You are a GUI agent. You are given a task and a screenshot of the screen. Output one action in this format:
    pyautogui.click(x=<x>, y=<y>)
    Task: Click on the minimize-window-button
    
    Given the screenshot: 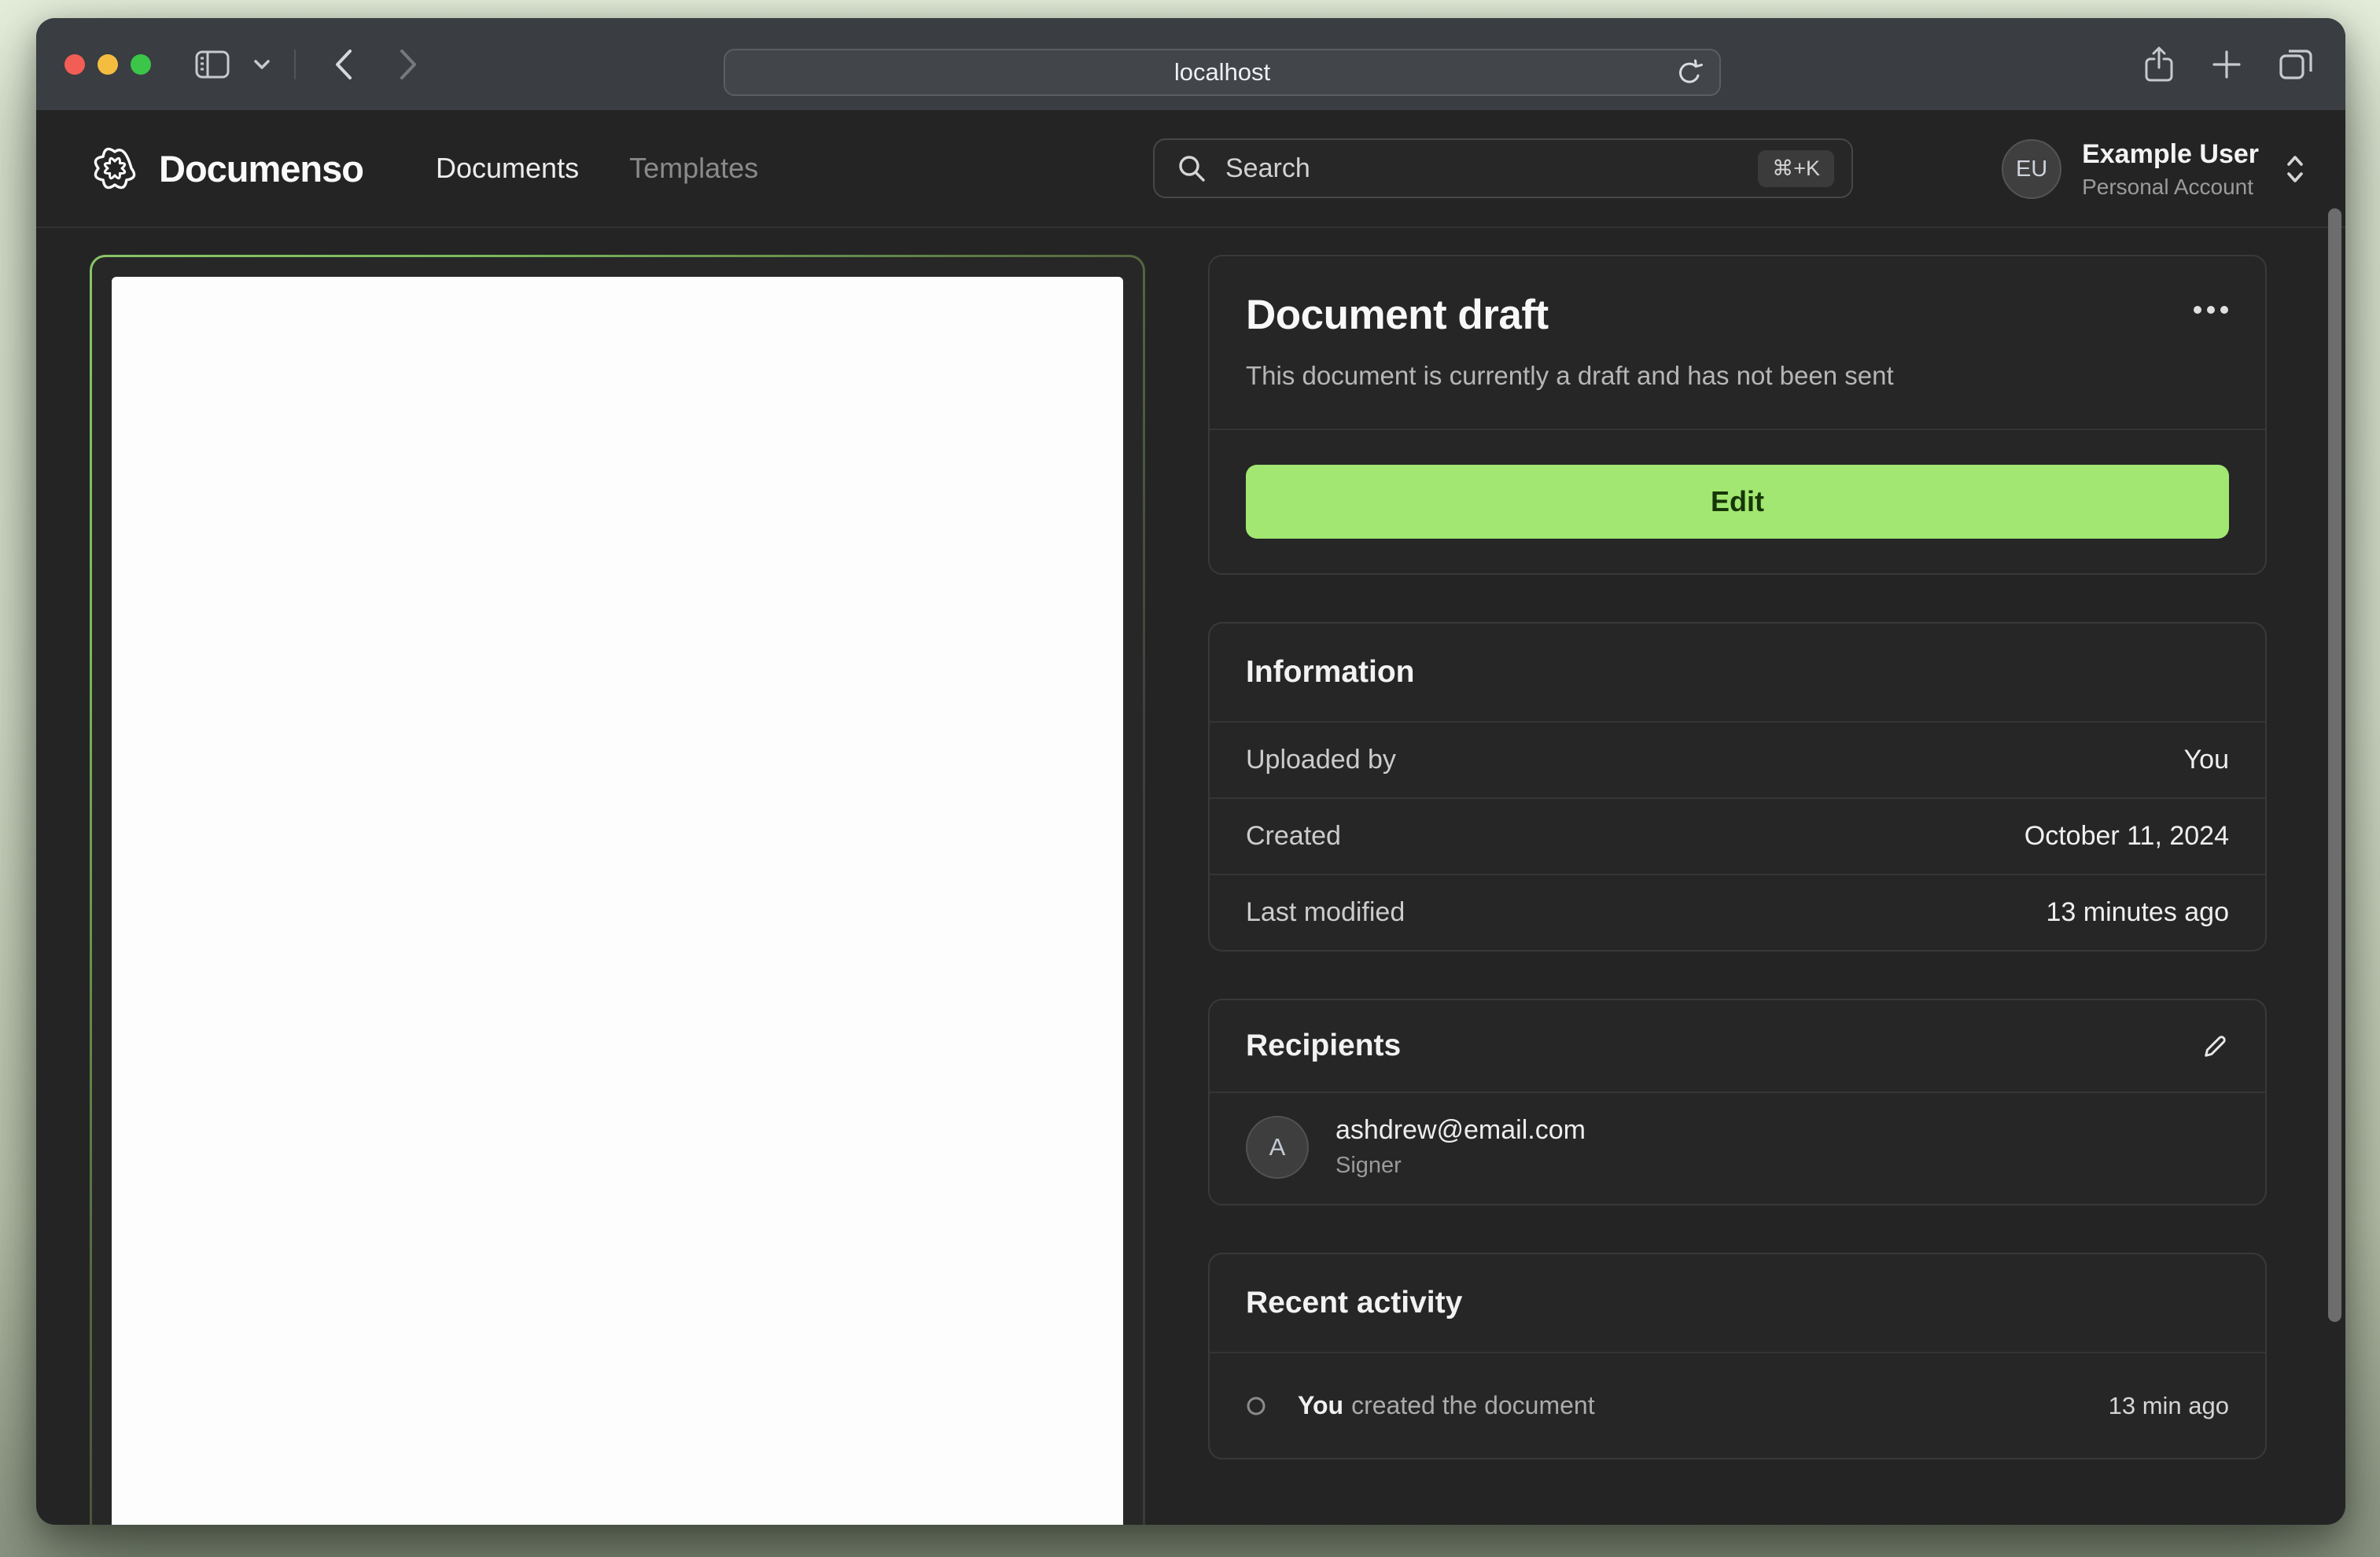 What is the action you would take?
    pyautogui.click(x=108, y=64)
    